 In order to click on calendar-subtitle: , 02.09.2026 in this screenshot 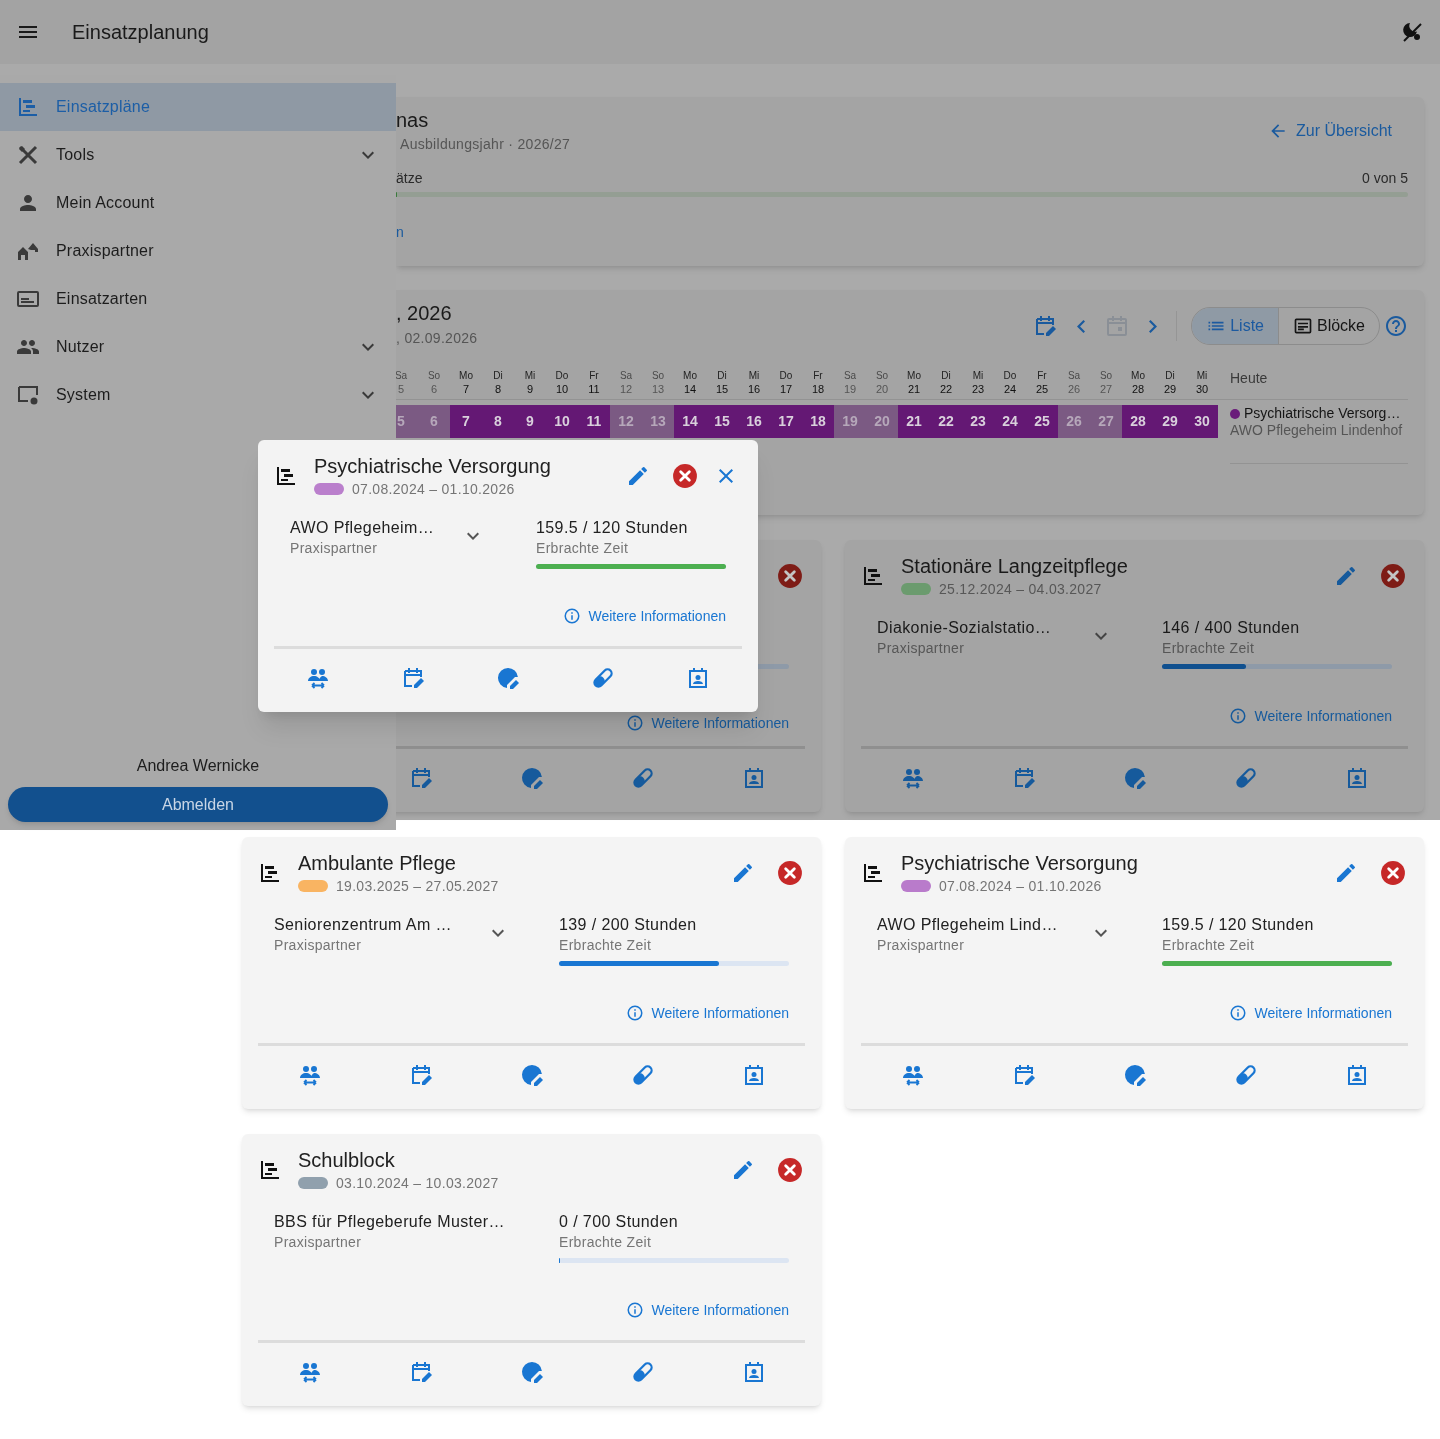, I will do `click(437, 338)`.